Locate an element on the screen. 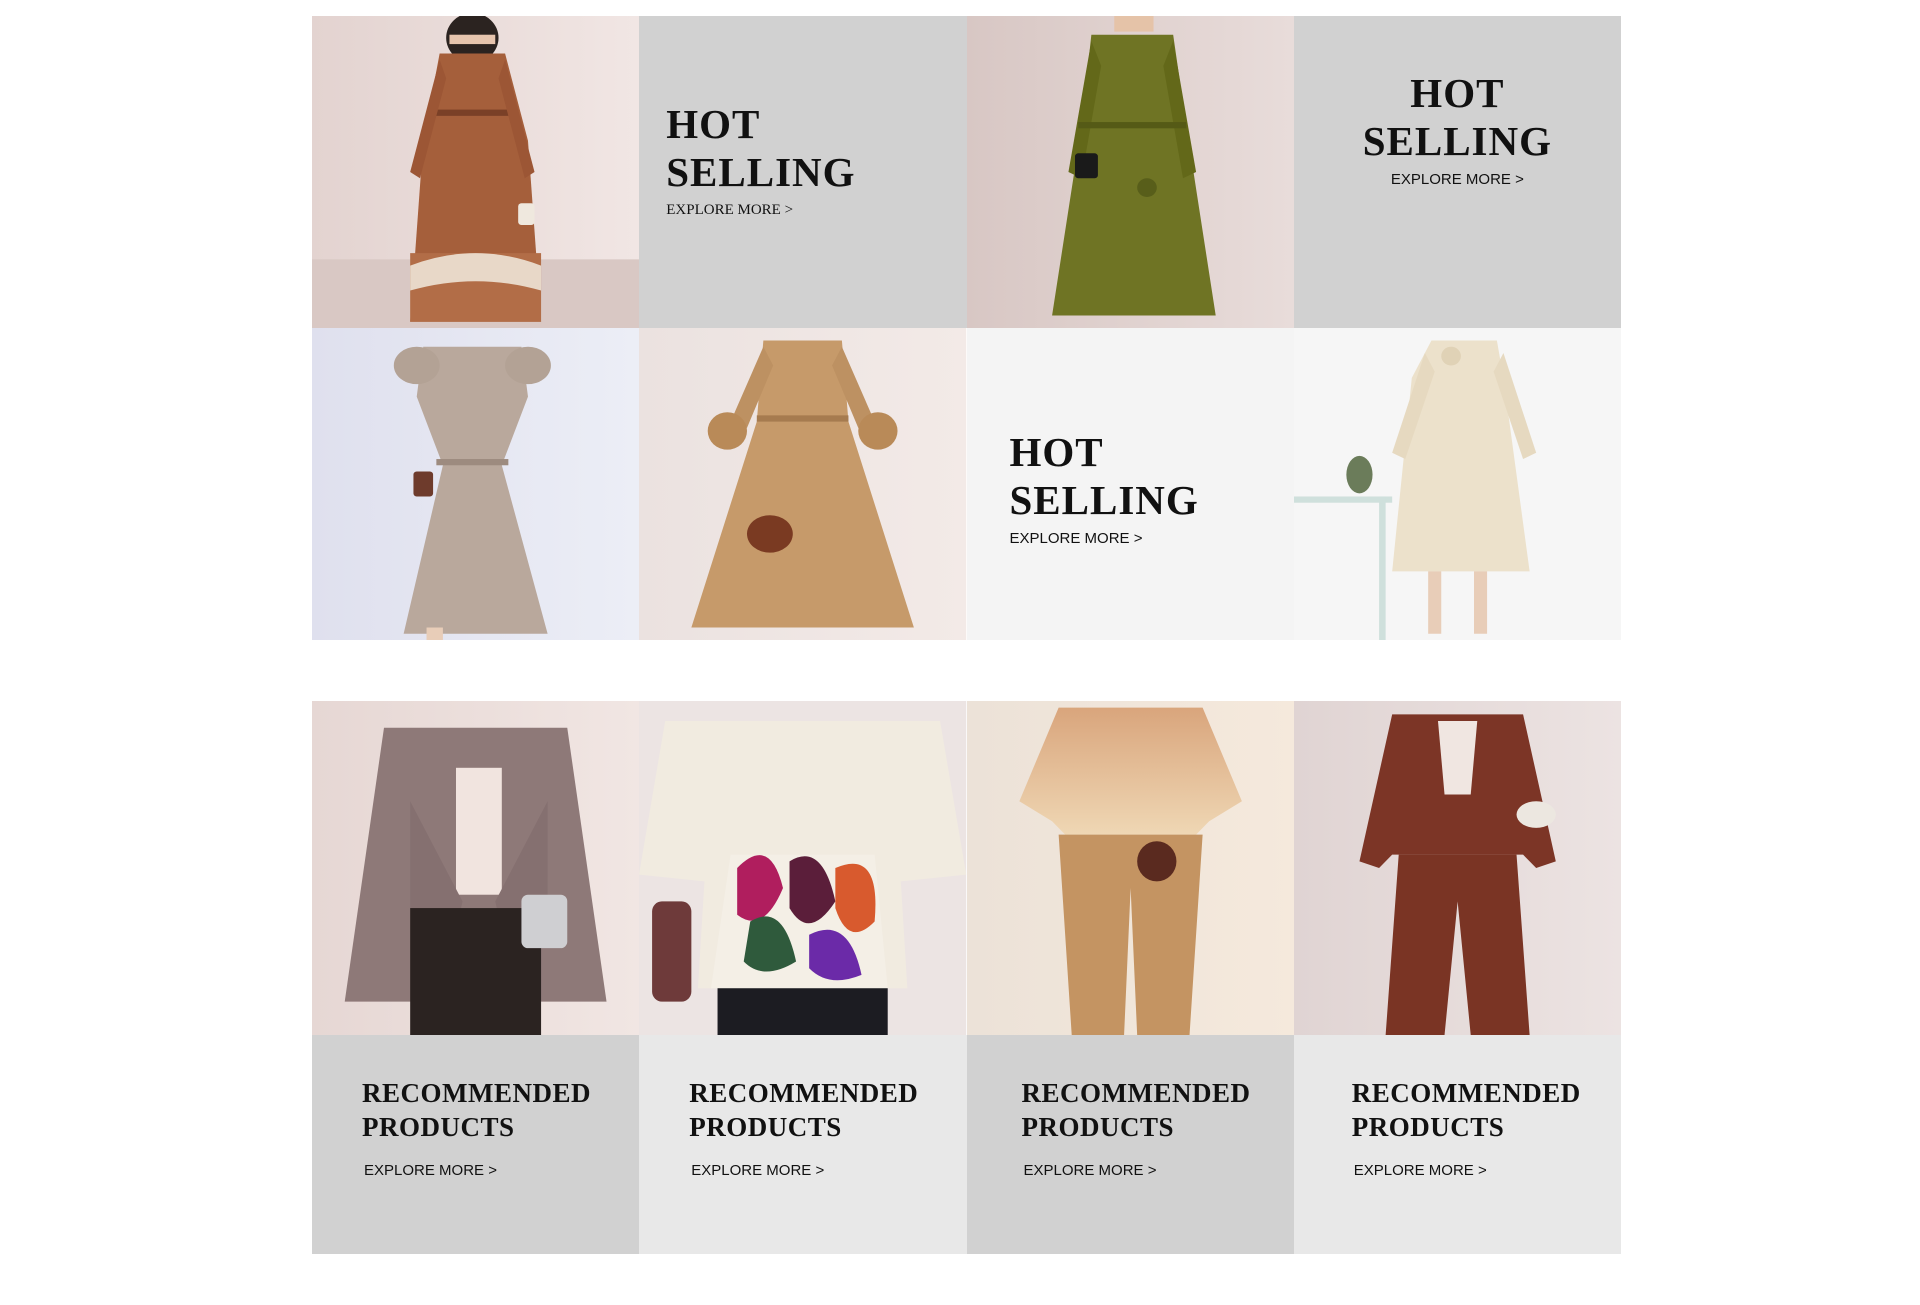  rec-product-card-2-content: RECOMMENDED PRODUCTS EXPLORE MORE > is located at coordinates (803, 1128).